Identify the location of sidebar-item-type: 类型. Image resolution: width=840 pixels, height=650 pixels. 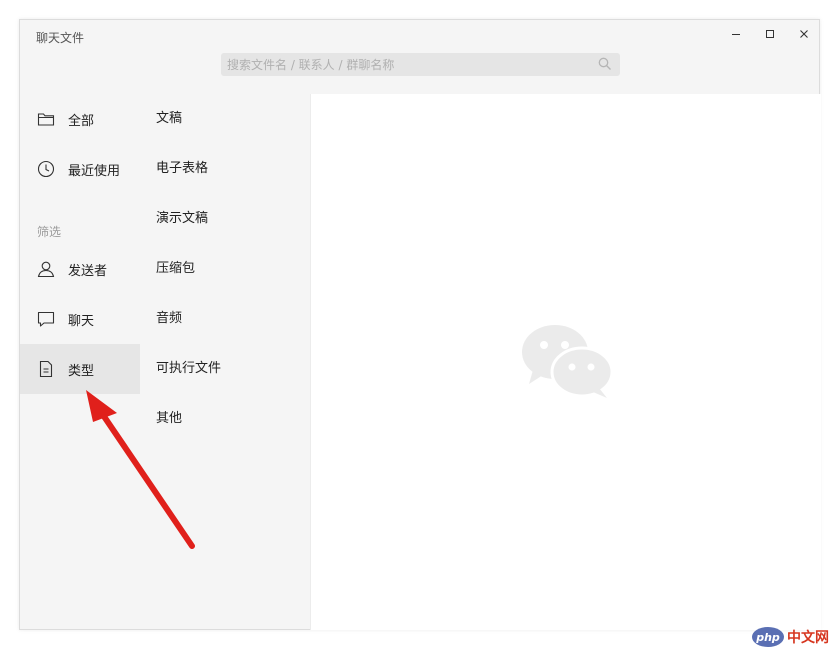
(80, 369).